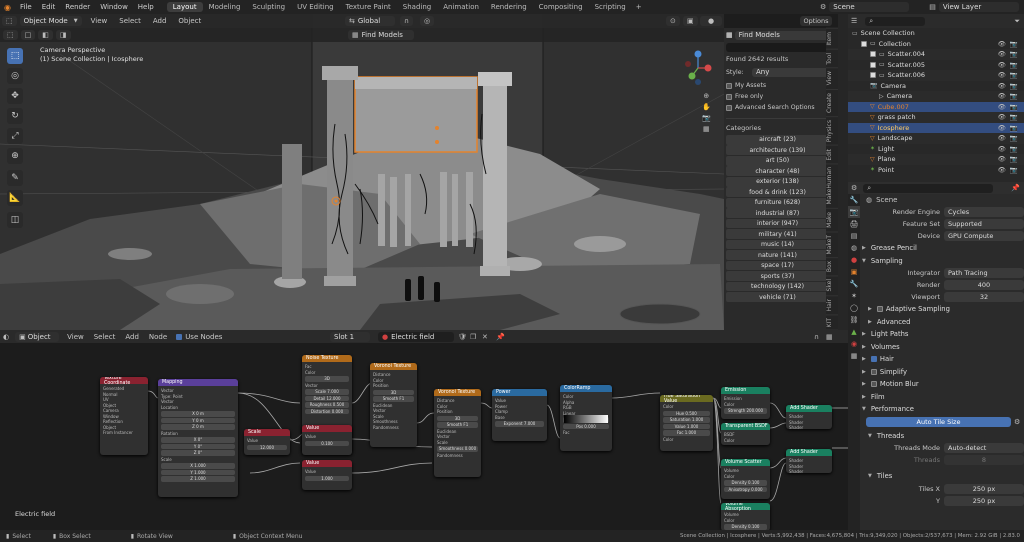  What do you see at coordinates (327, 392) in the screenshot?
I see `node-field: Scale 7.000` at bounding box center [327, 392].